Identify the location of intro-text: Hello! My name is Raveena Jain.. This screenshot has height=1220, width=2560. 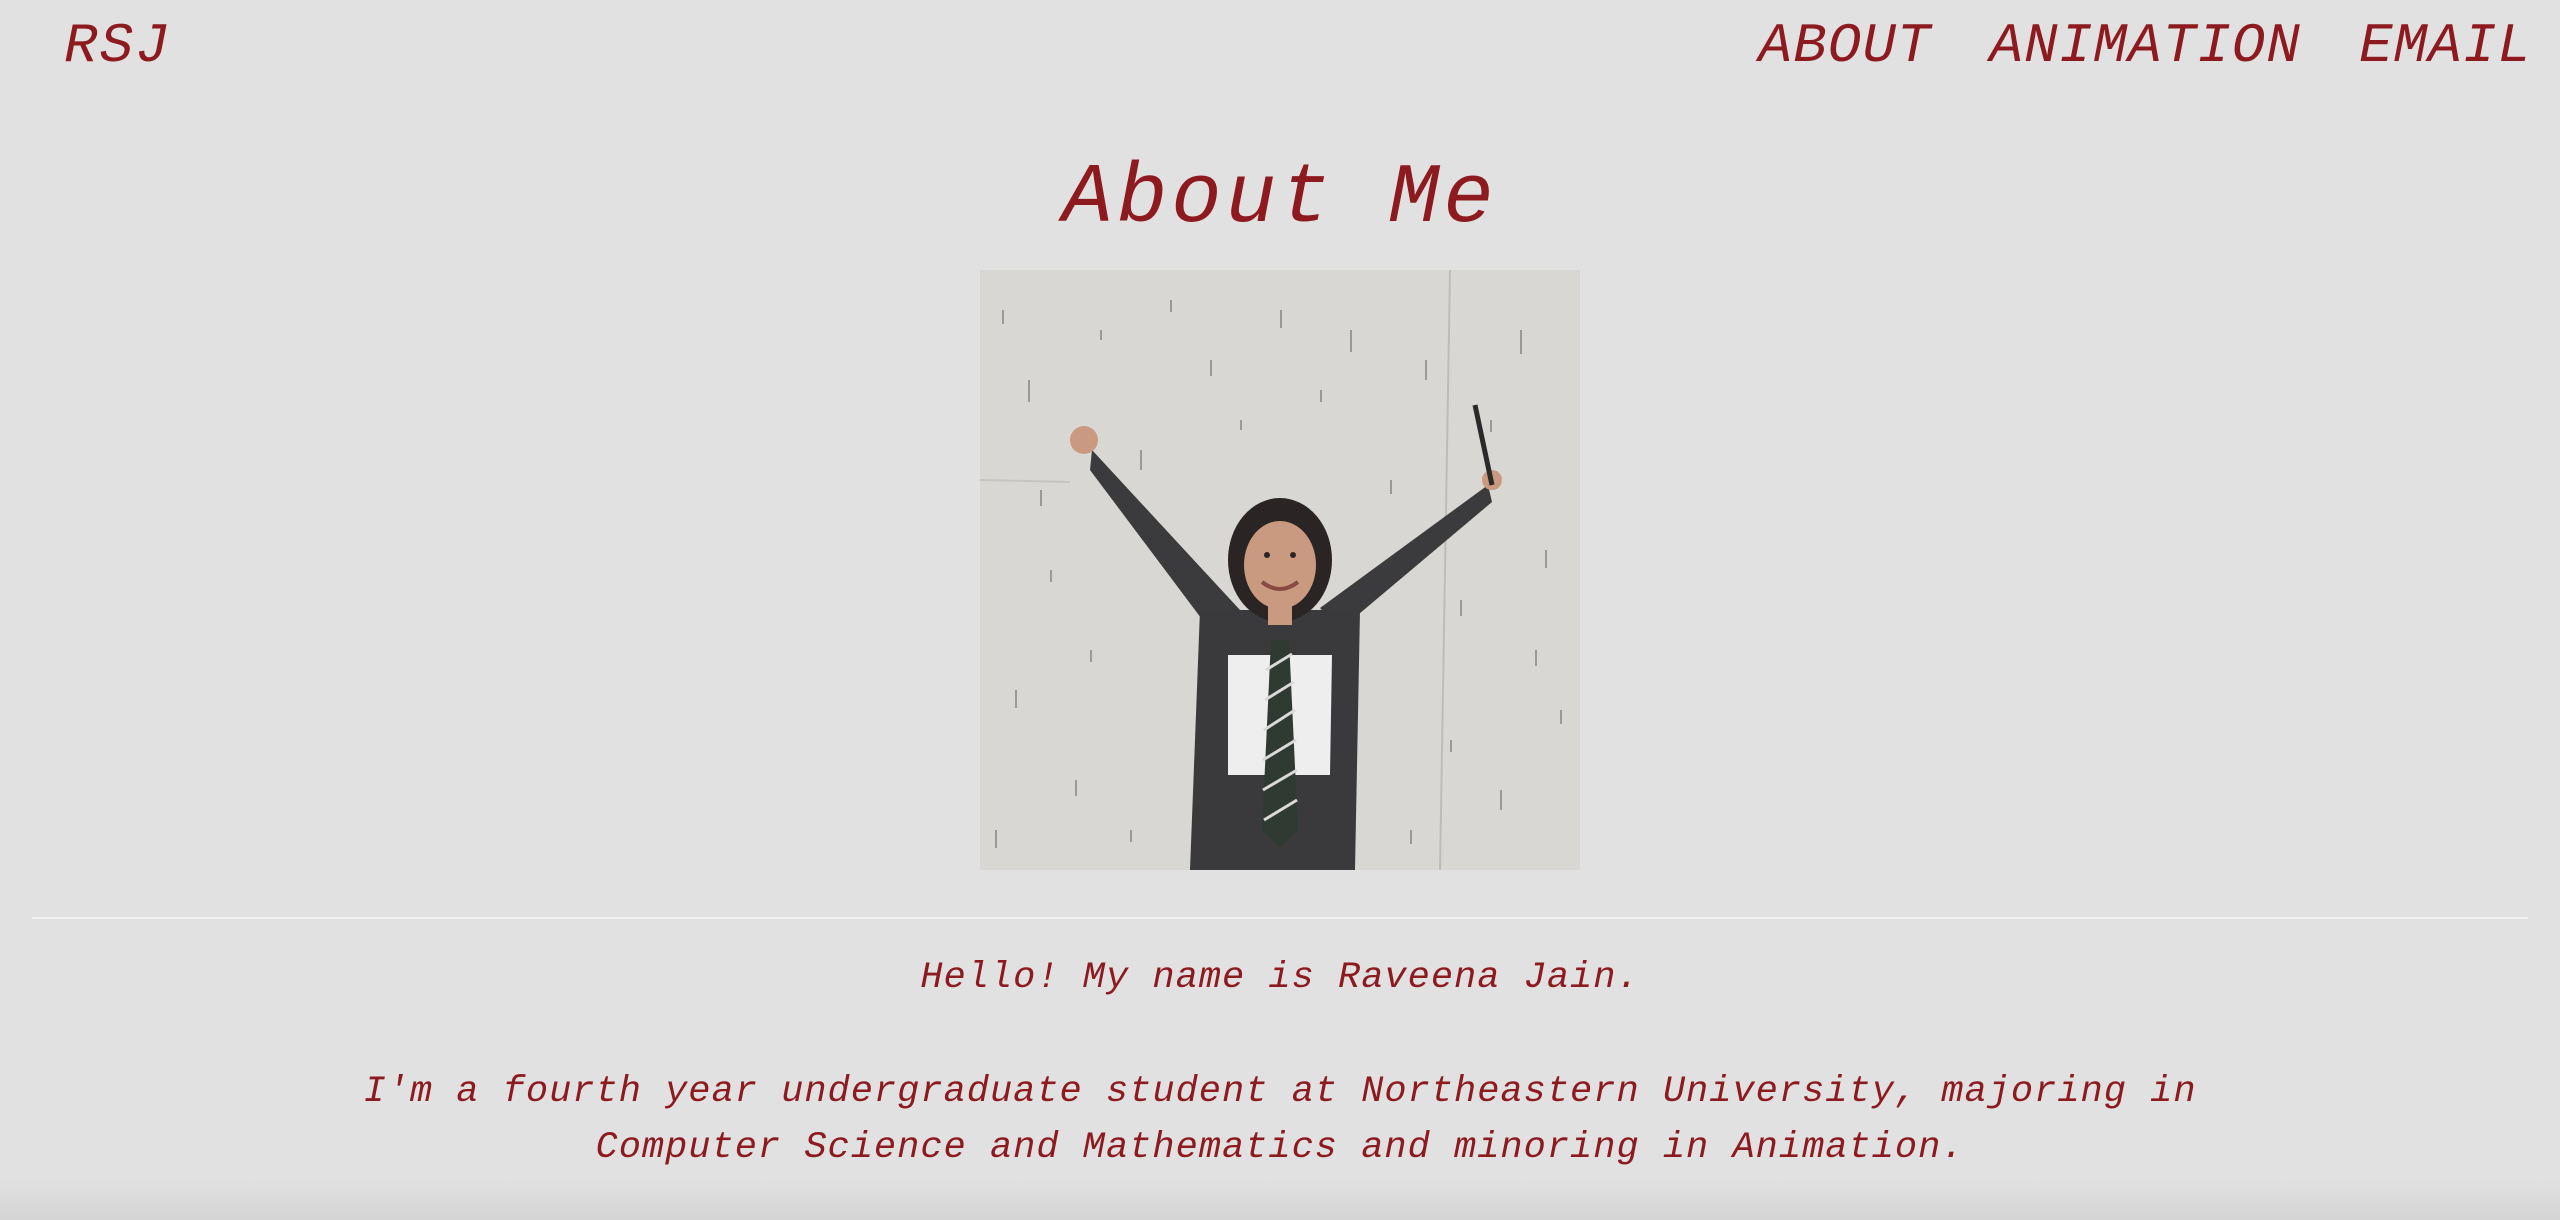
(1280, 978).